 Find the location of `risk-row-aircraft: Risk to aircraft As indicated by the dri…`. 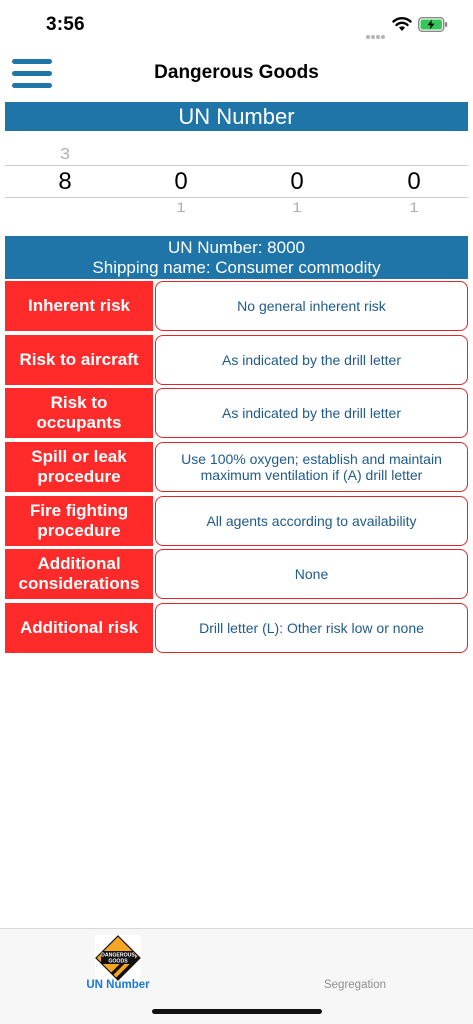

risk-row-aircraft: Risk to aircraft As indicated by the dri… is located at coordinates (236, 359).